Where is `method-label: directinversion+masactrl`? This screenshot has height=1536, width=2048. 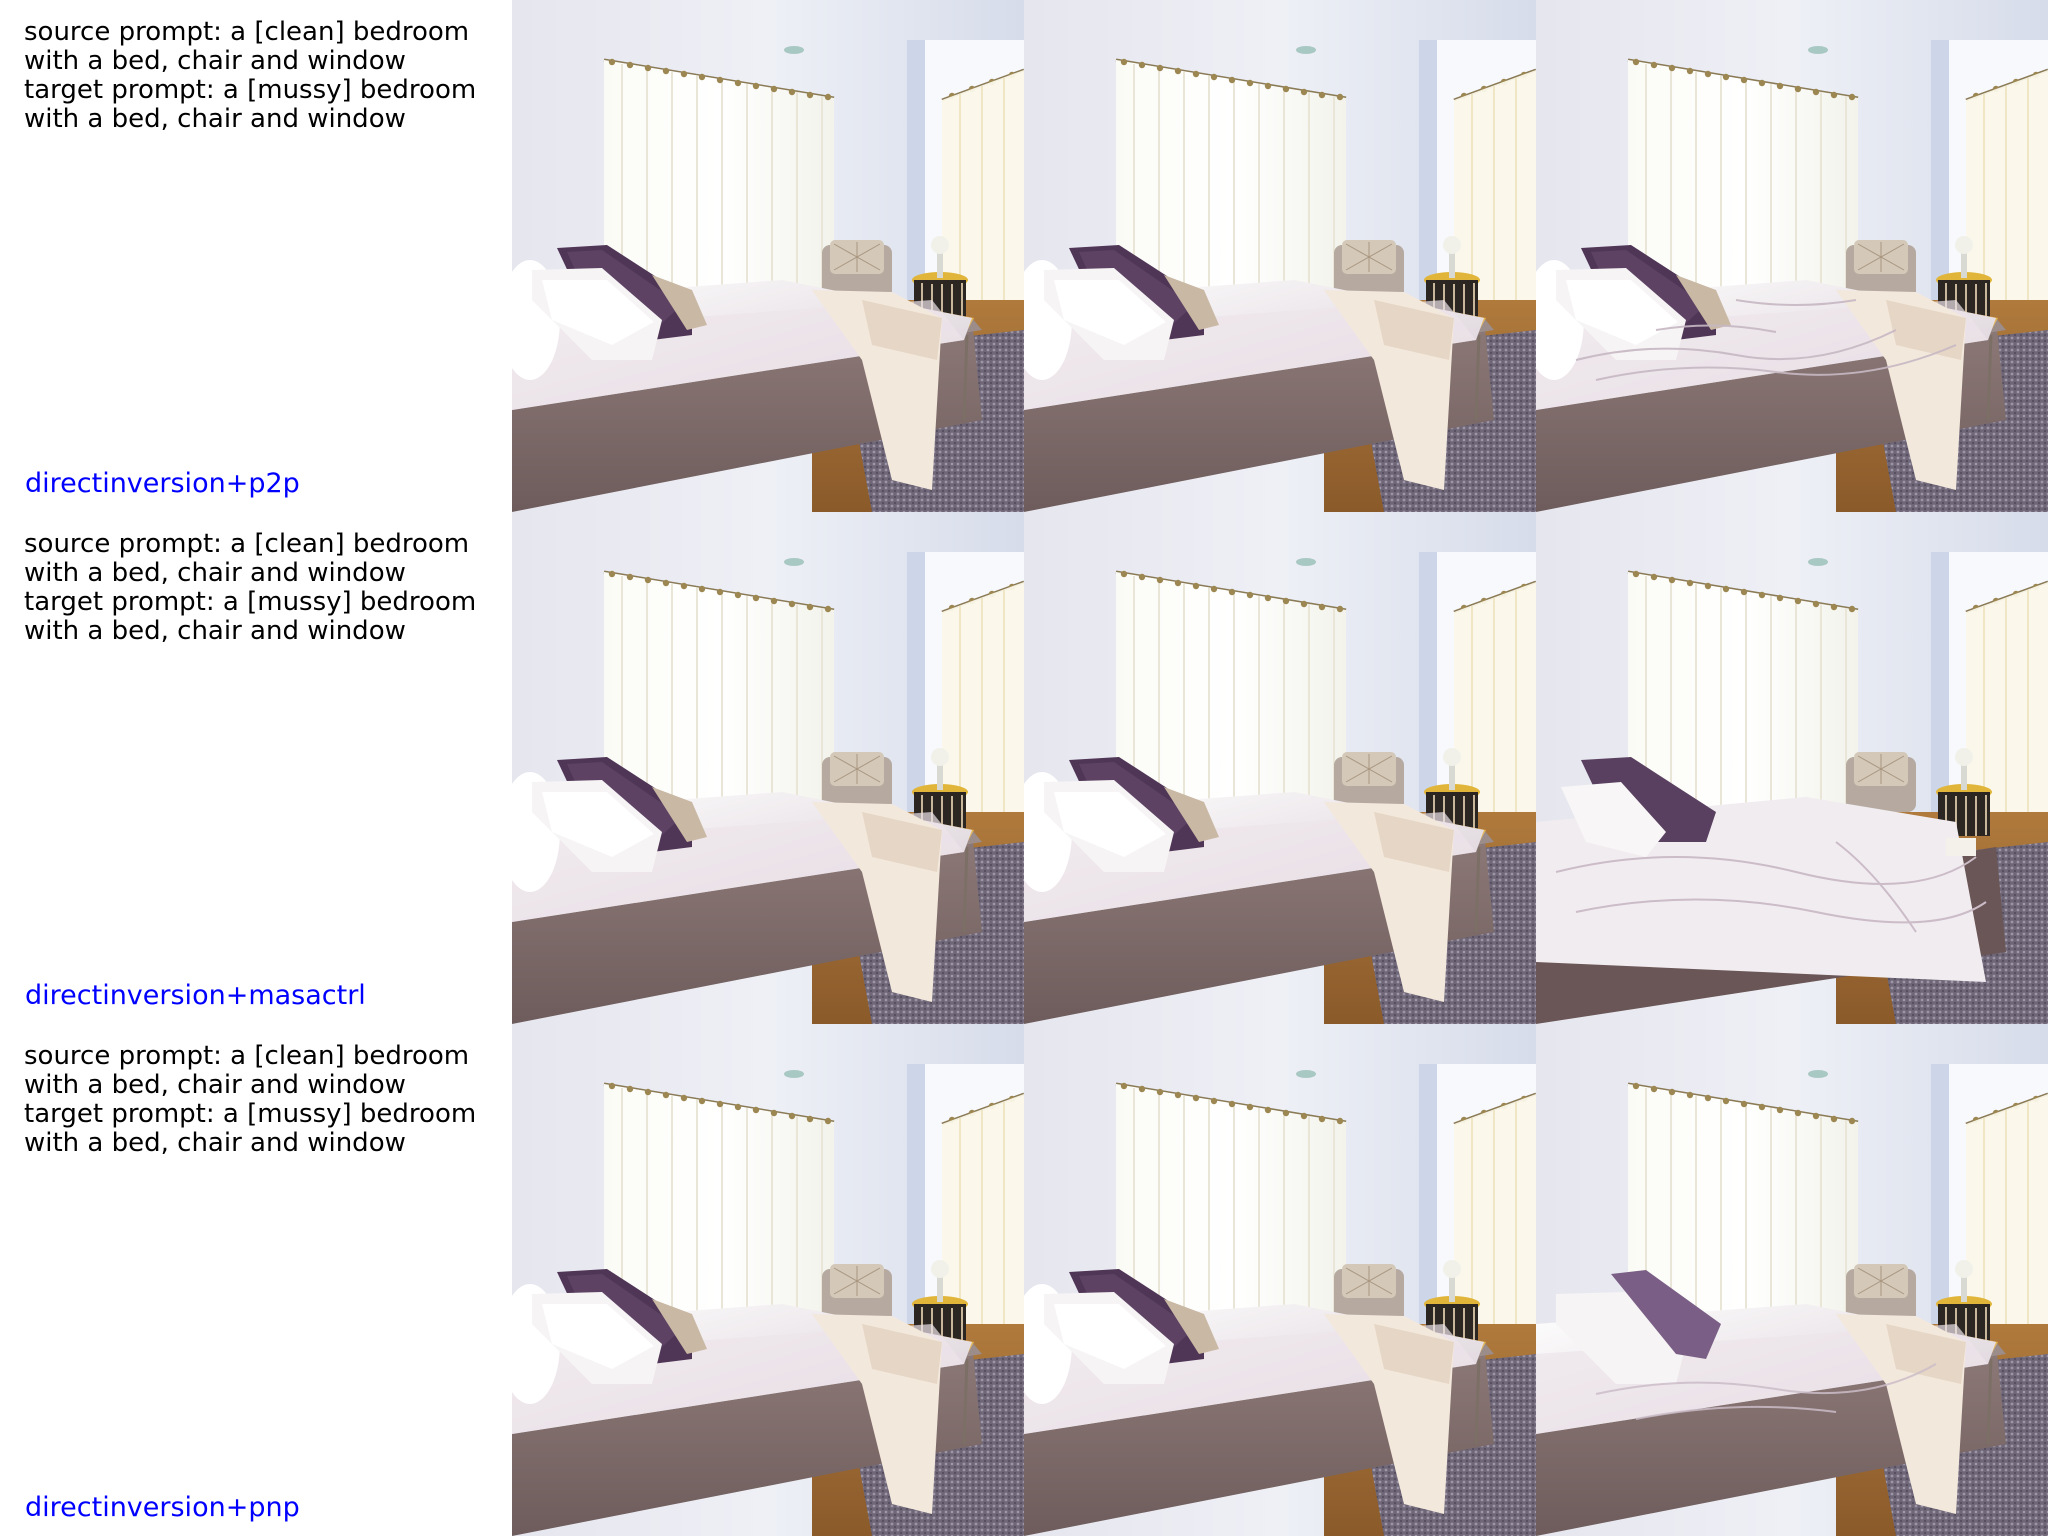 method-label: directinversion+masactrl is located at coordinates (195, 995).